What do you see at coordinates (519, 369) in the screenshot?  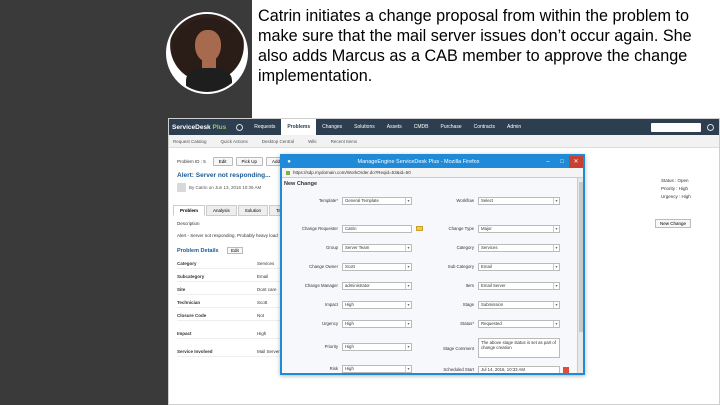 I see `scheduled-start-input: Jul 14, 2016, 10:33 AM` at bounding box center [519, 369].